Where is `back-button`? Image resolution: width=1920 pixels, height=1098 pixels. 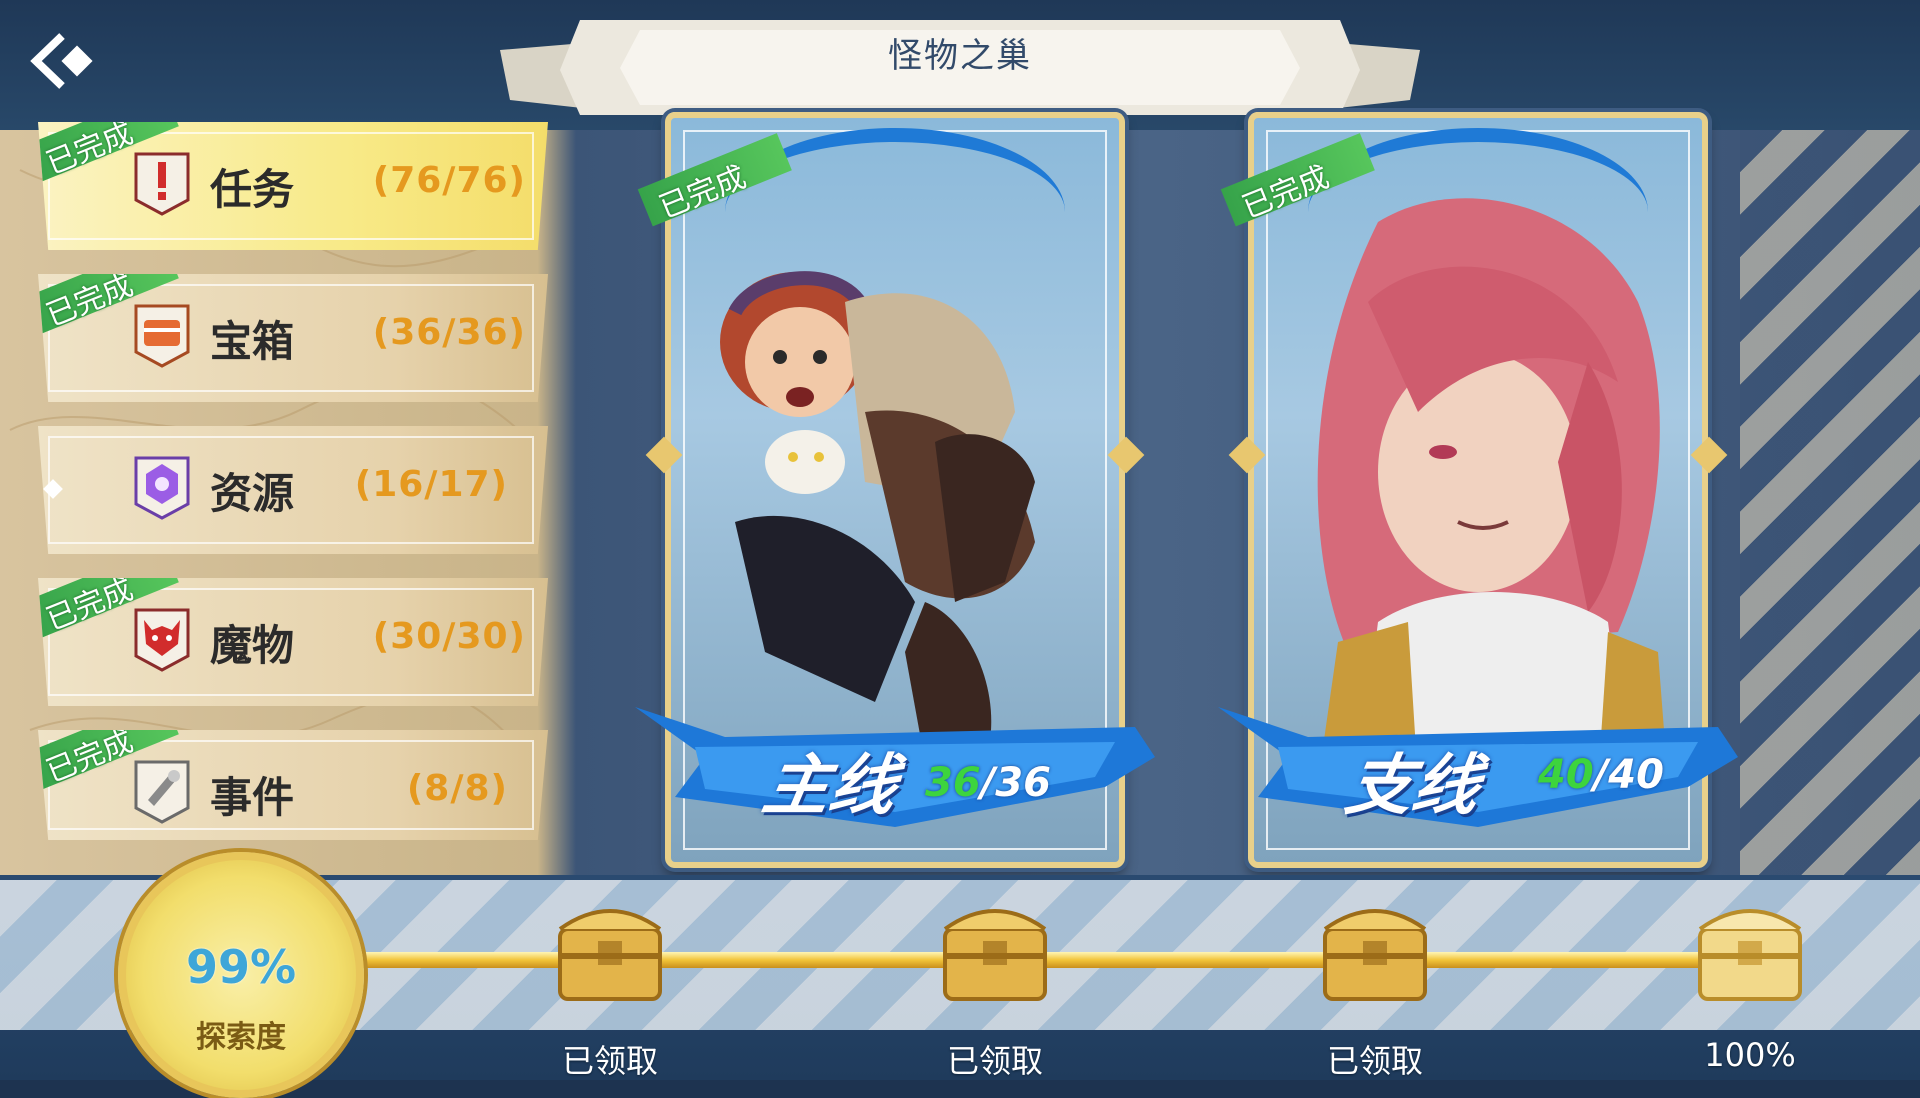
back-button is located at coordinates (63, 61).